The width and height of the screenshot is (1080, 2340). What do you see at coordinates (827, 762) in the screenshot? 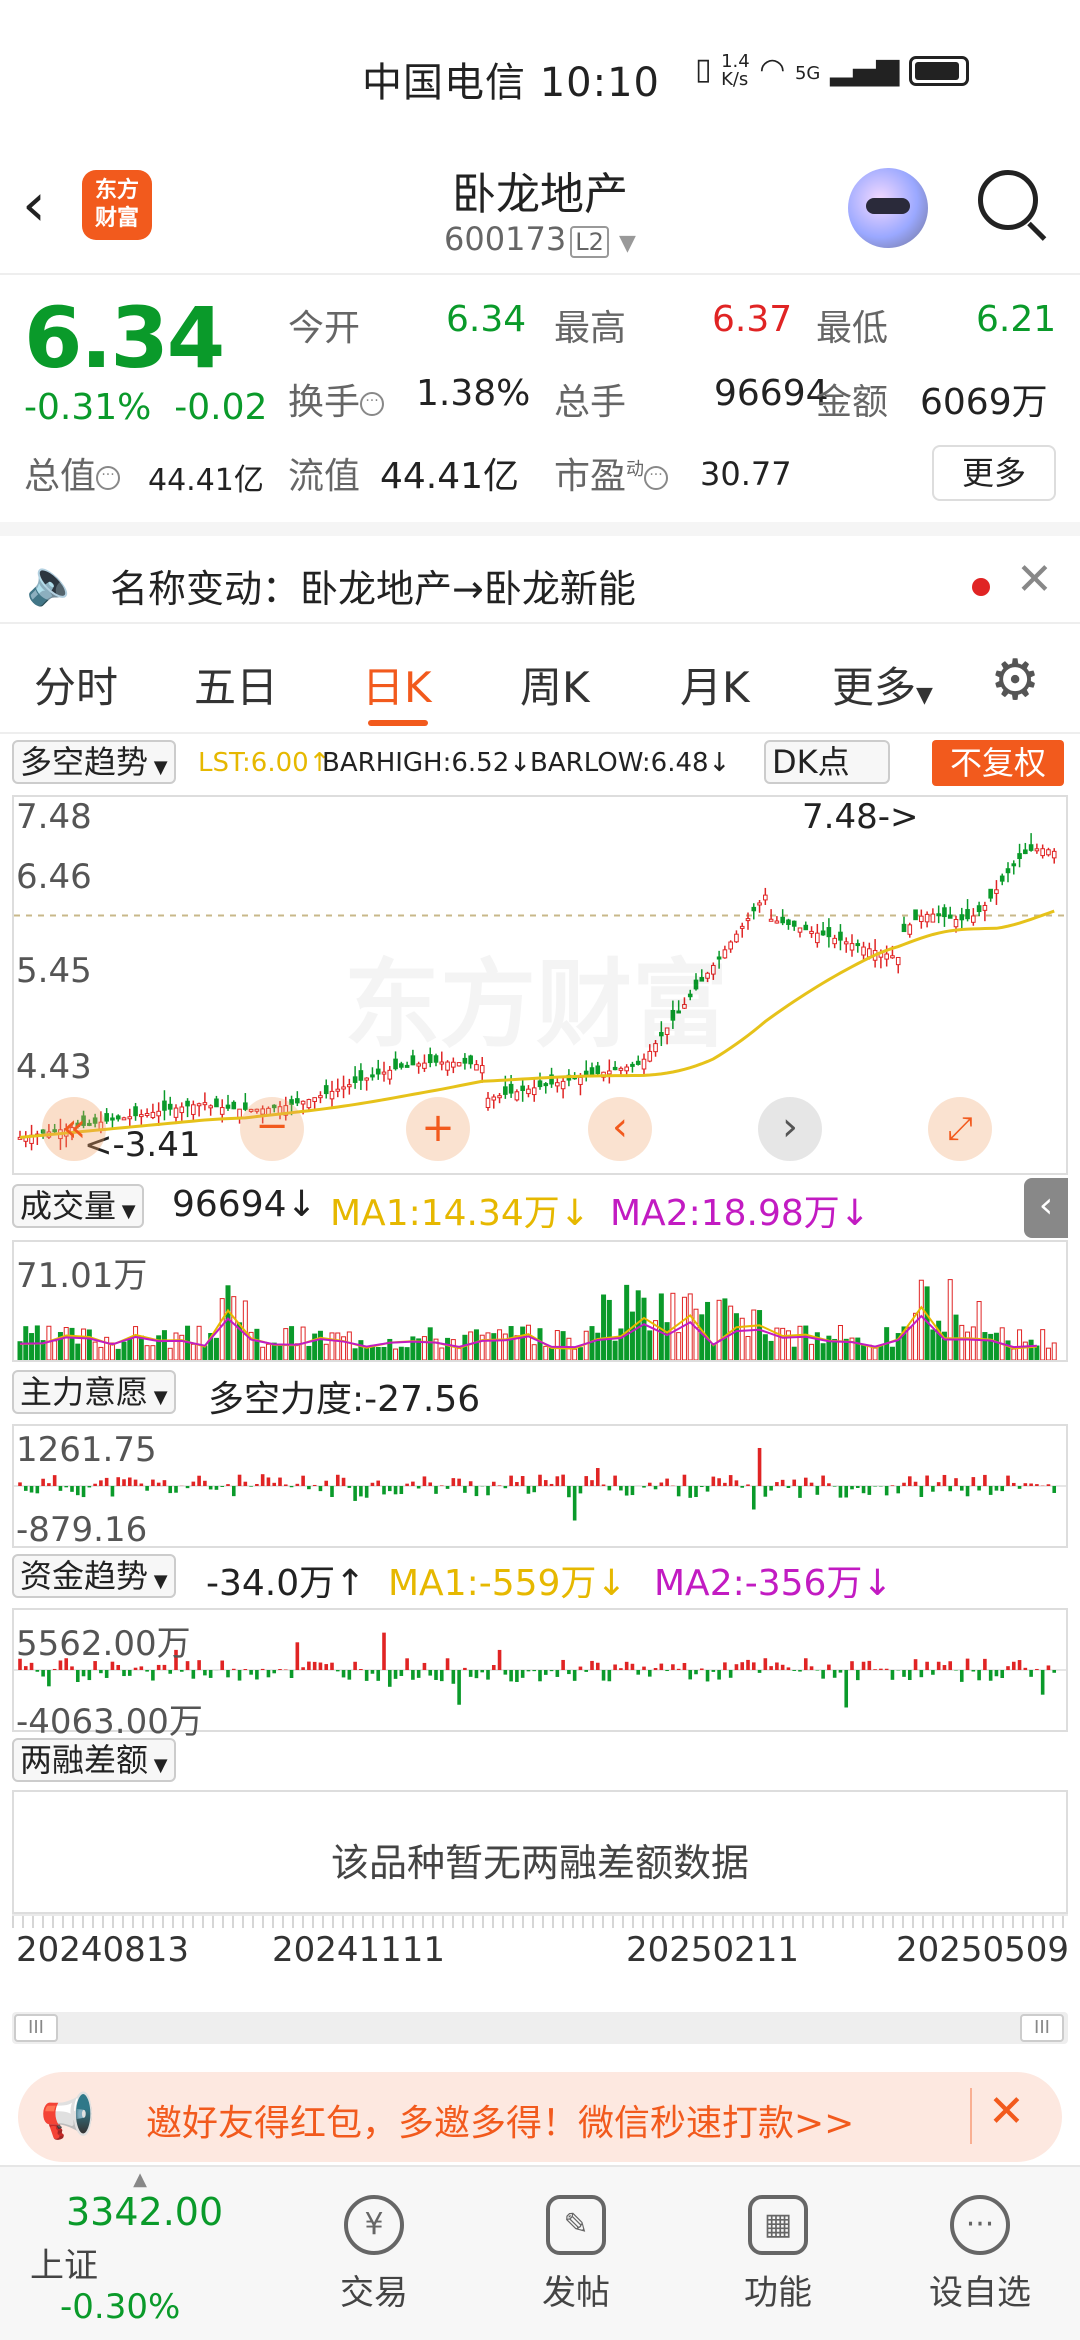
I see `dk-point-button: DK点` at bounding box center [827, 762].